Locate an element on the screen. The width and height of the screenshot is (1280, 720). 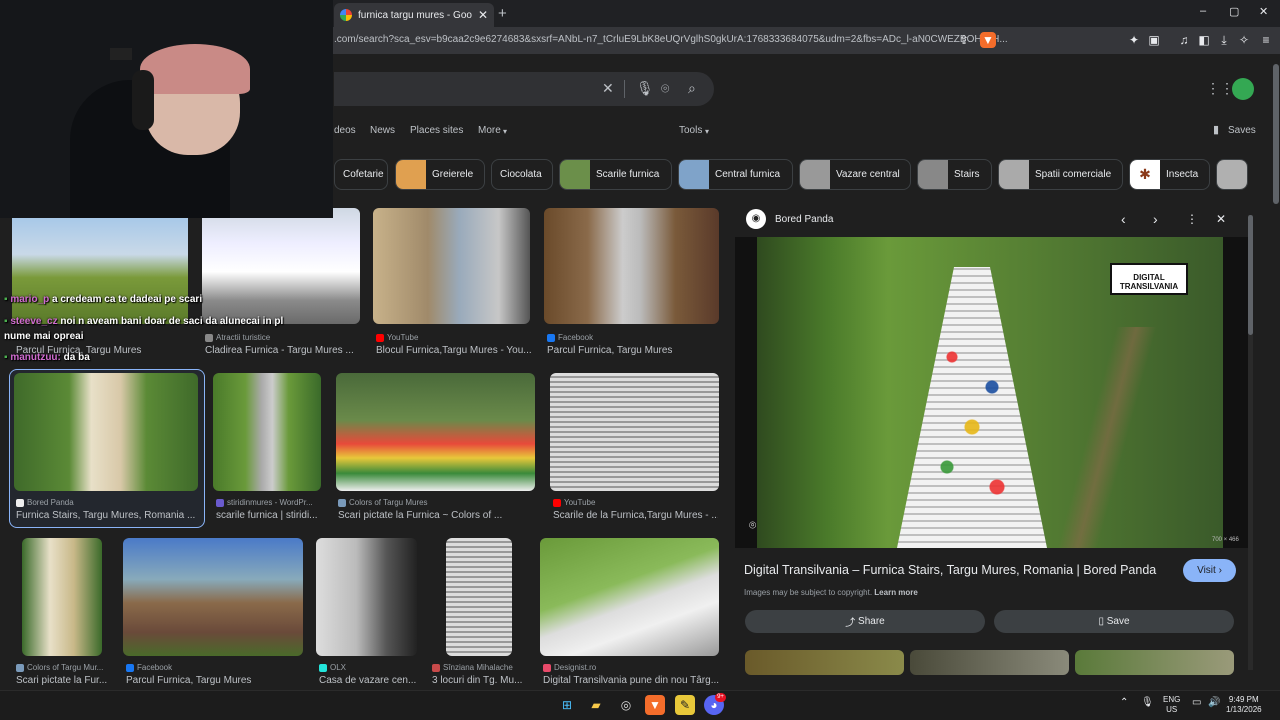
new-tab-button: + is located at coordinates (502, 13).